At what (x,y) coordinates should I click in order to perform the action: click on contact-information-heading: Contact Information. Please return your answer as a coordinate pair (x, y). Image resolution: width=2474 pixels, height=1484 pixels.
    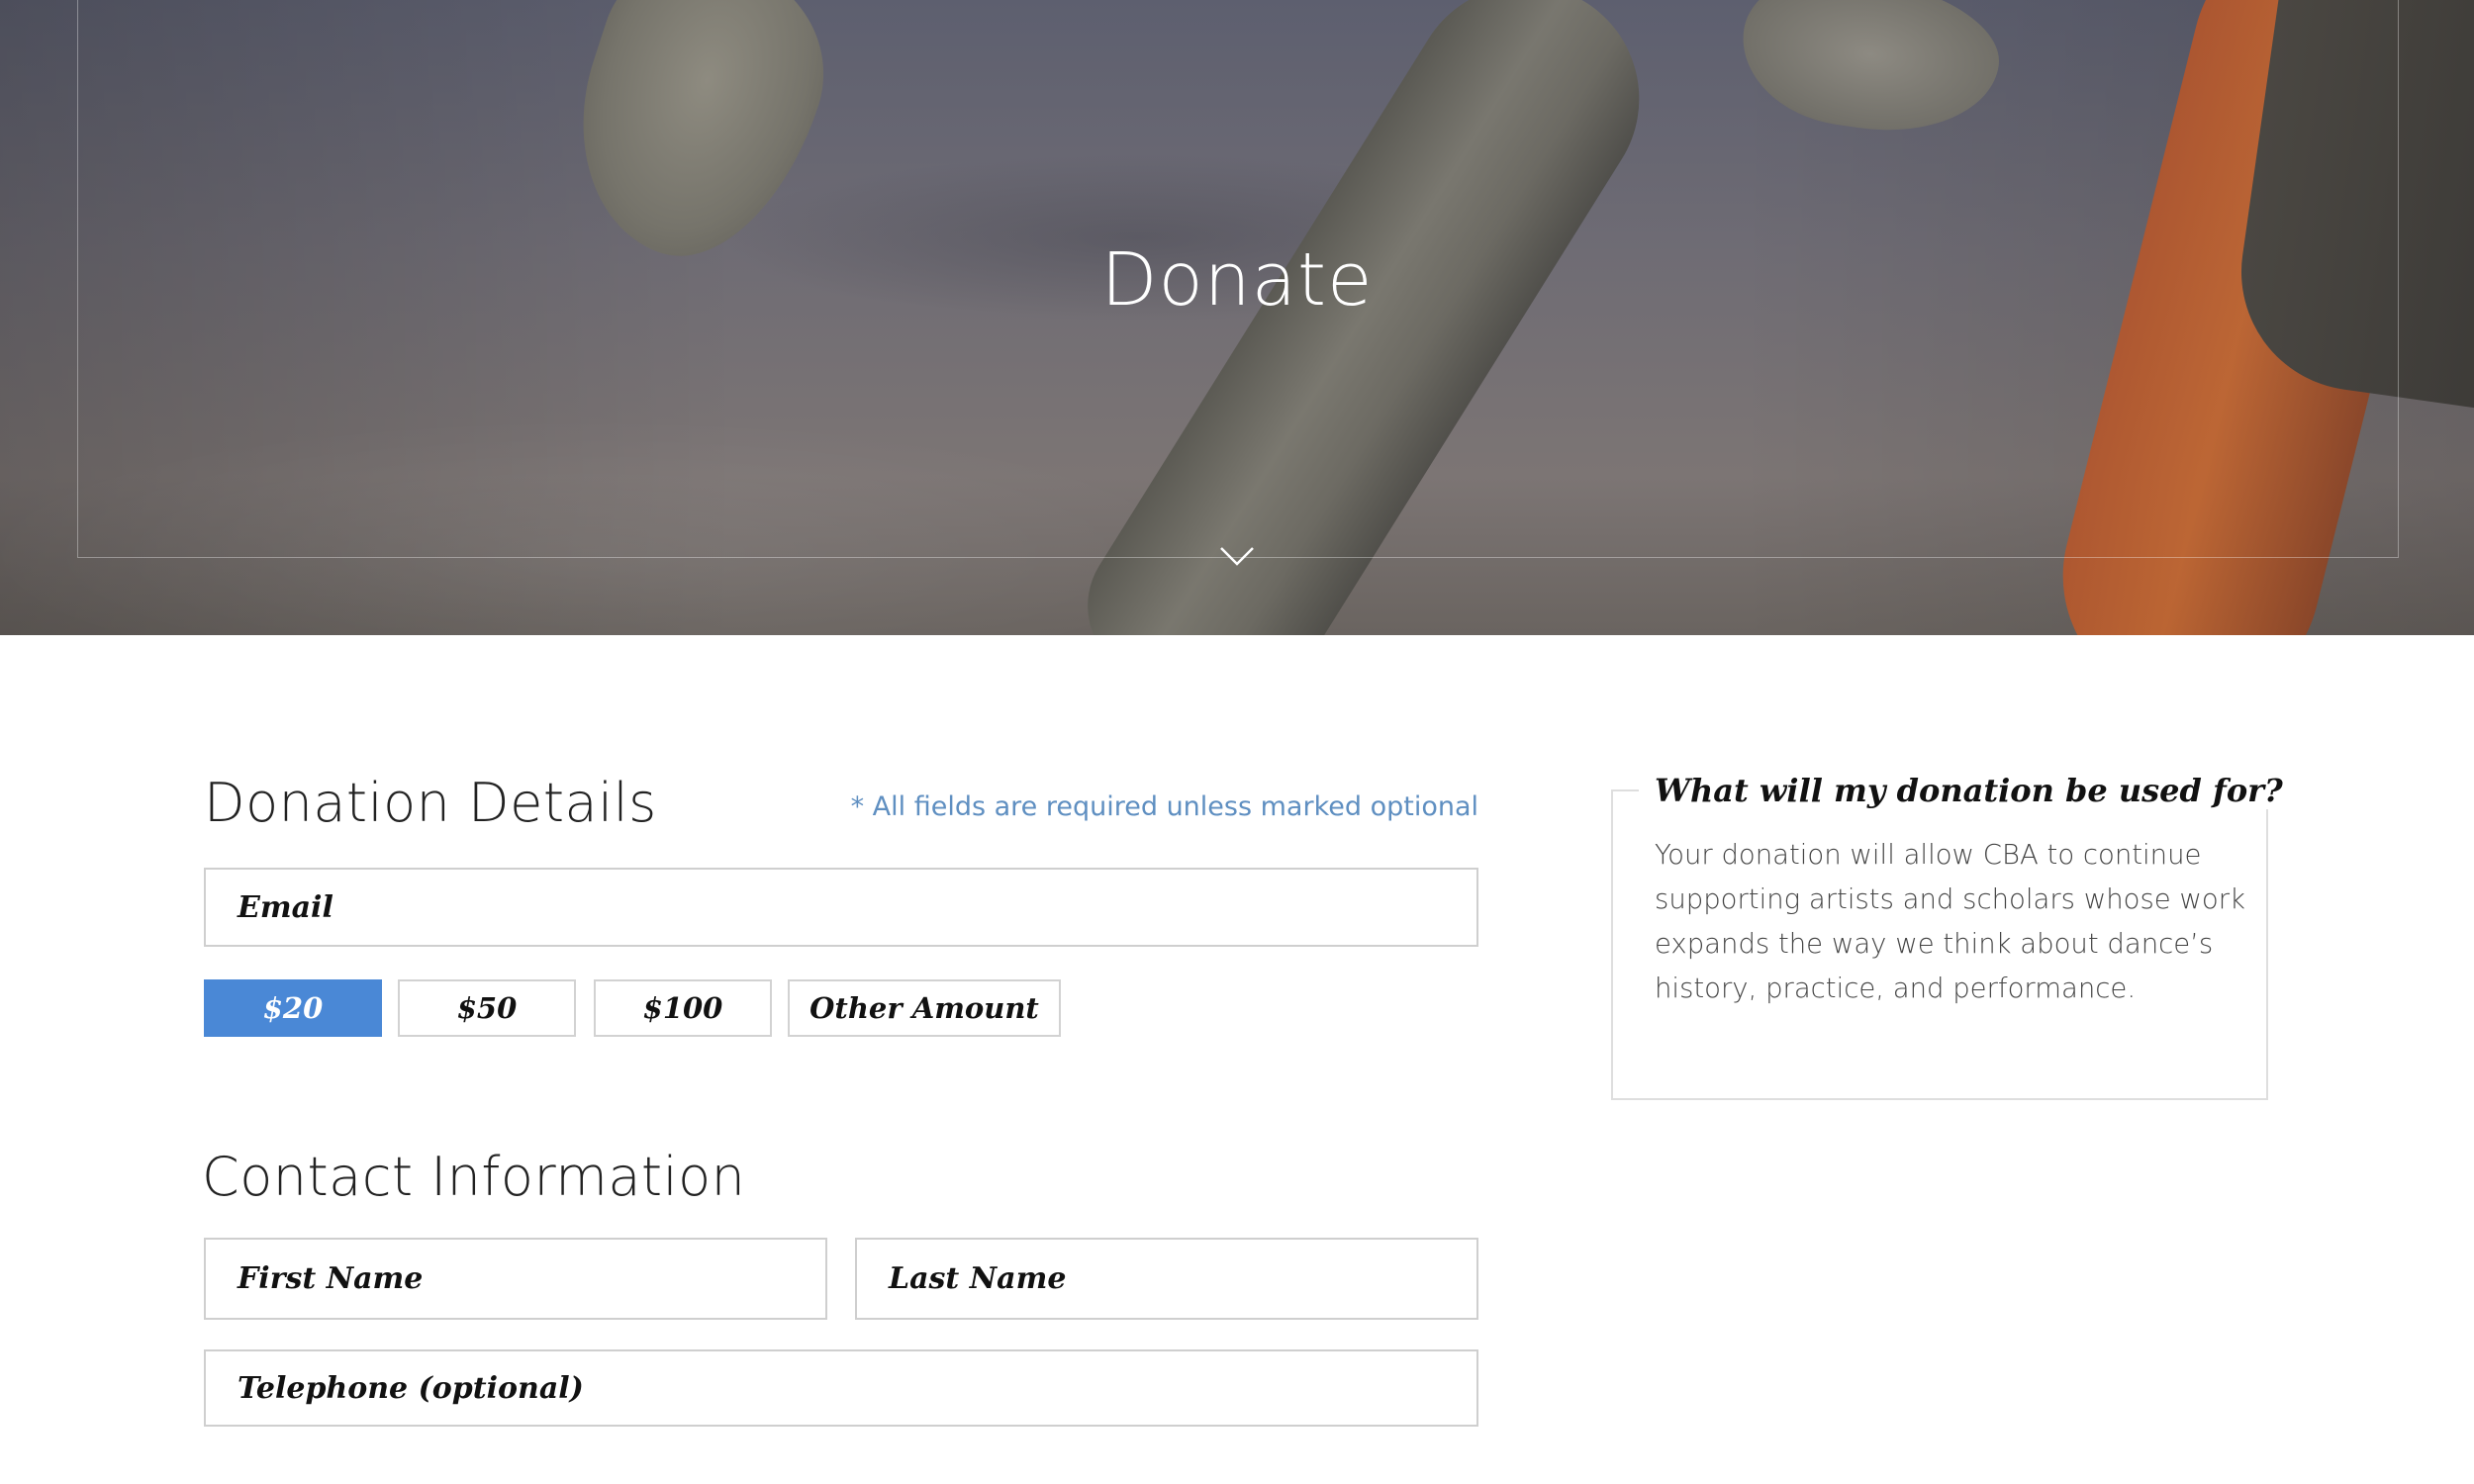
    Looking at the image, I should click on (474, 1177).